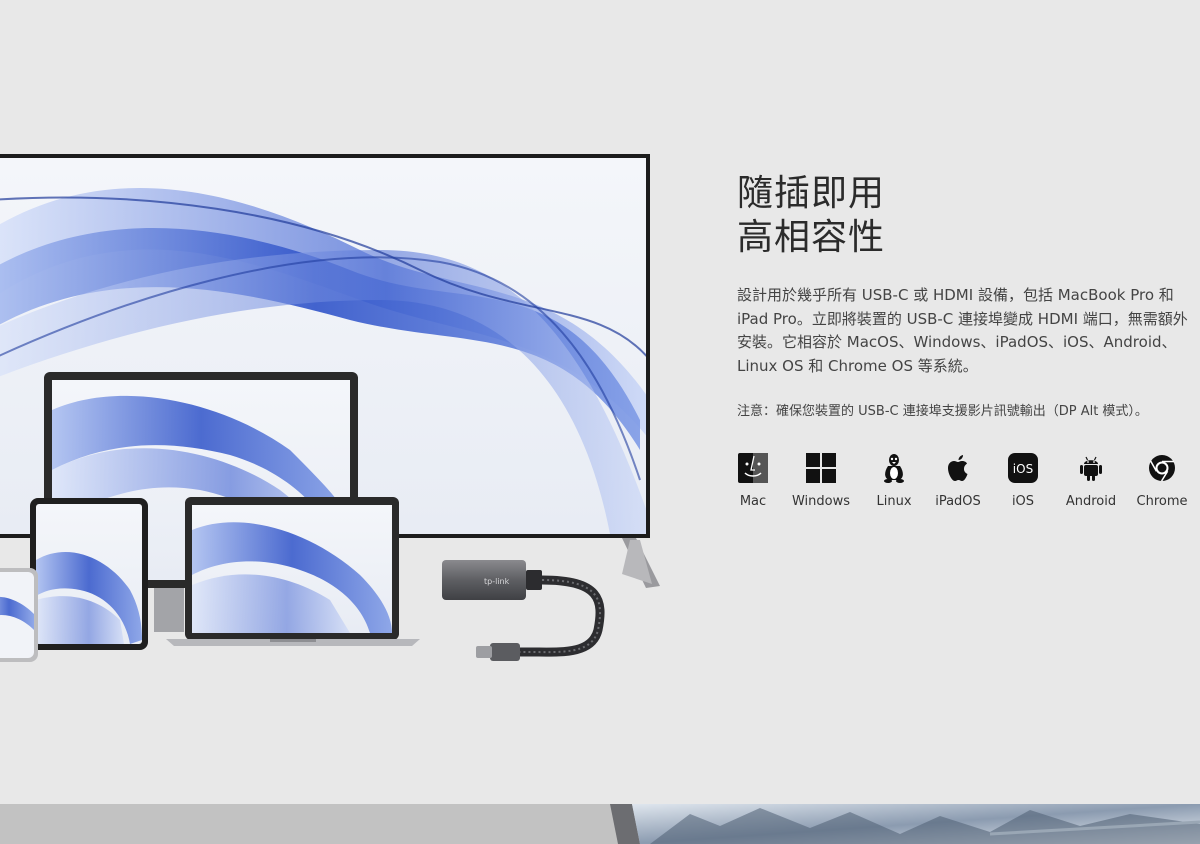  What do you see at coordinates (958, 468) in the screenshot?
I see `apple-icon` at bounding box center [958, 468].